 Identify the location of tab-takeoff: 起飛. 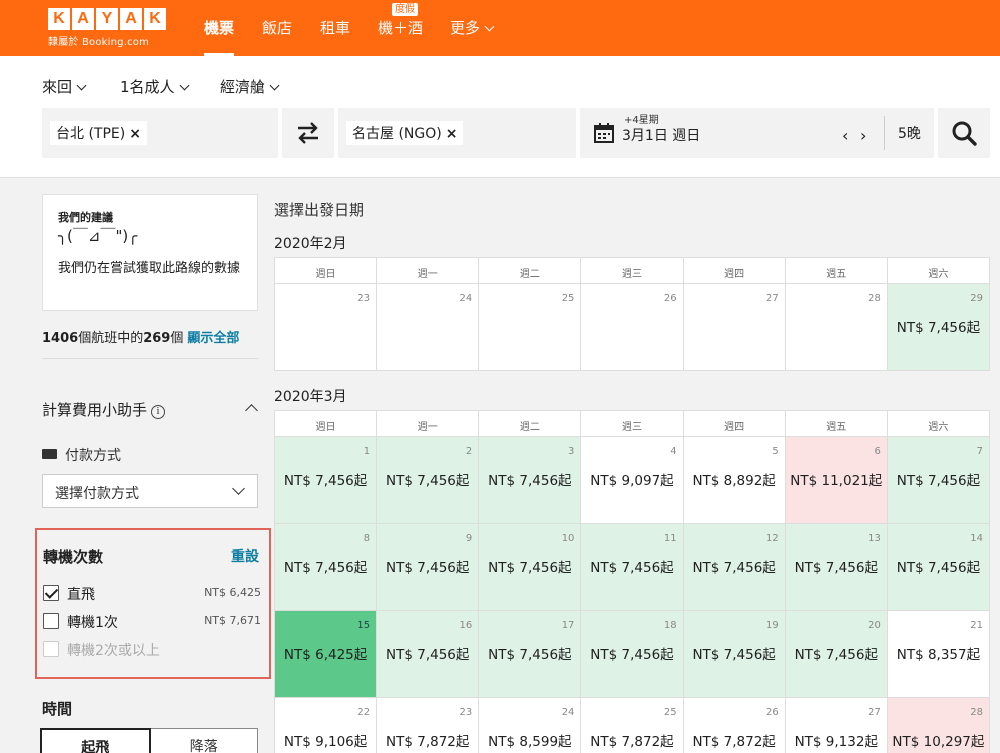
(95, 740).